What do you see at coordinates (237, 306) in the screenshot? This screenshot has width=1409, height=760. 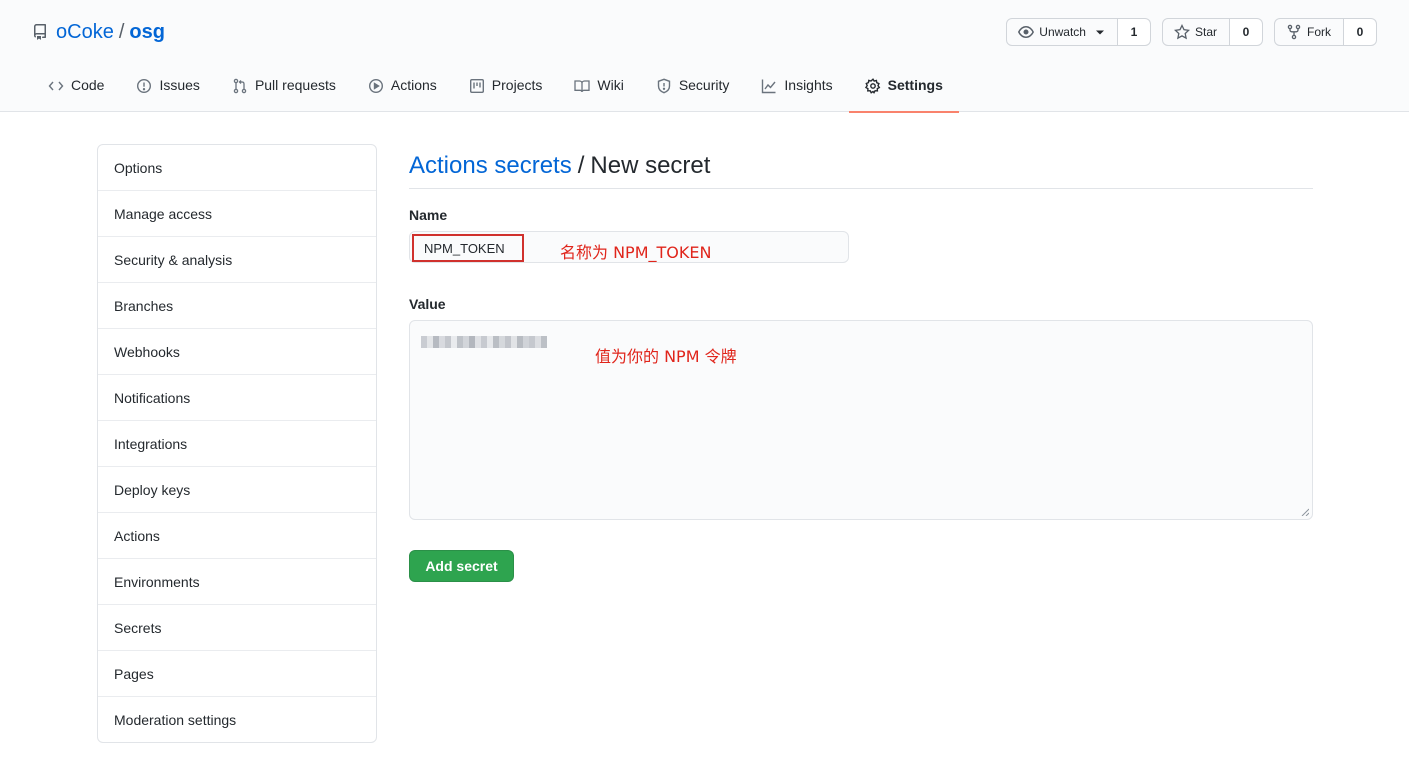 I see `sidebar-item-branches: Branches` at bounding box center [237, 306].